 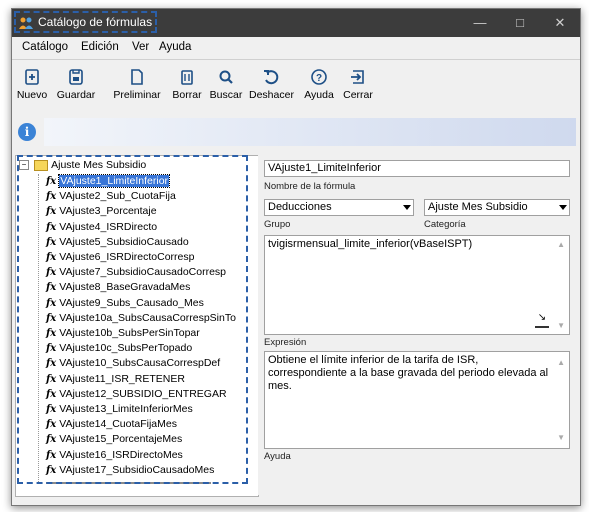 What do you see at coordinates (114, 439) in the screenshot?
I see `tree-formula-item: fx VAjuste15_PorcentajeMes` at bounding box center [114, 439].